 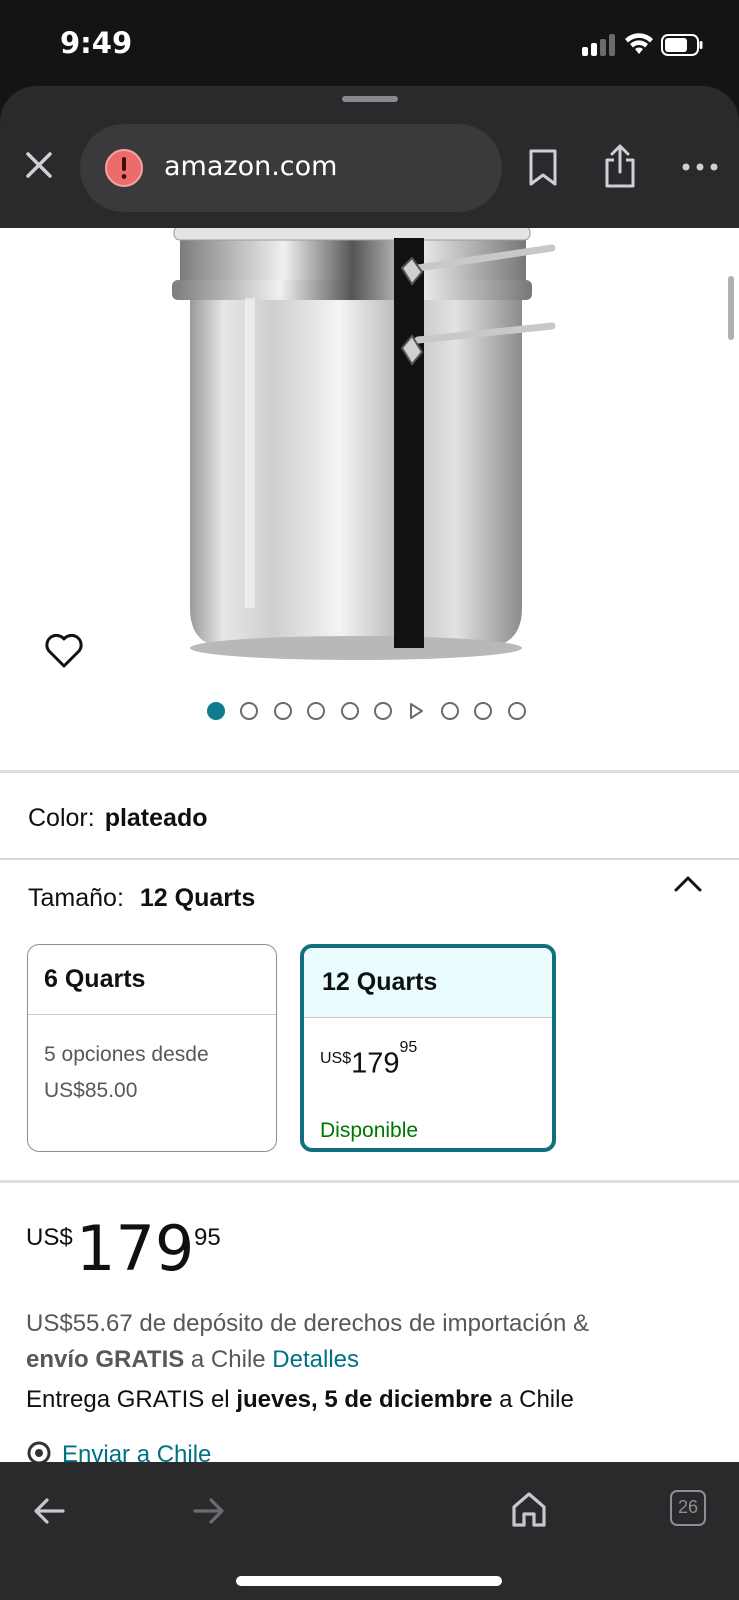 What do you see at coordinates (124, 168) in the screenshot?
I see `security-warning-icon` at bounding box center [124, 168].